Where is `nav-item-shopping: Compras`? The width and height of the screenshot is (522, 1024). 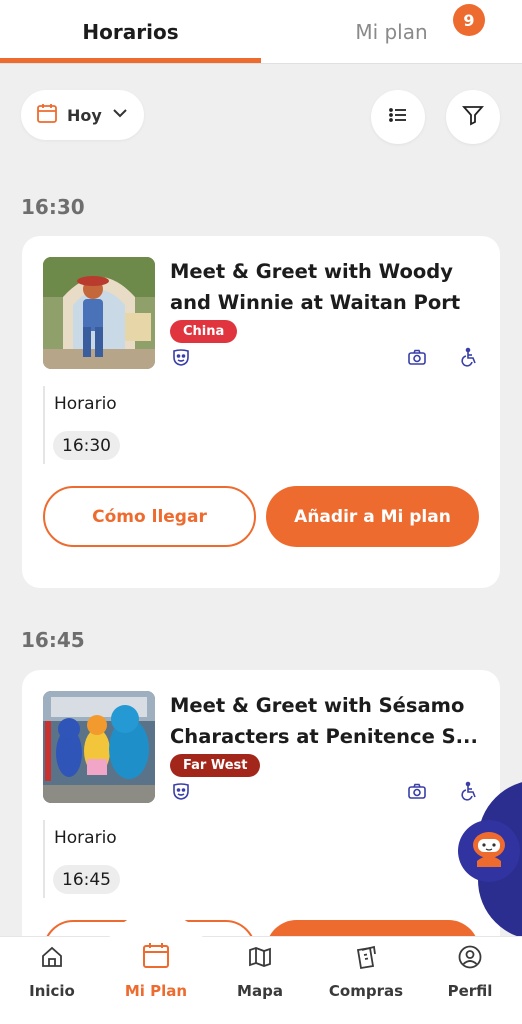
nav-item-shopping: Compras is located at coordinates (366, 972).